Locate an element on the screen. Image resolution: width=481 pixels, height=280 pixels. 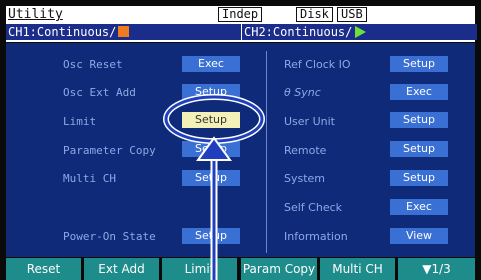
osc-reset-exec-button: Exec is located at coordinates (211, 64).